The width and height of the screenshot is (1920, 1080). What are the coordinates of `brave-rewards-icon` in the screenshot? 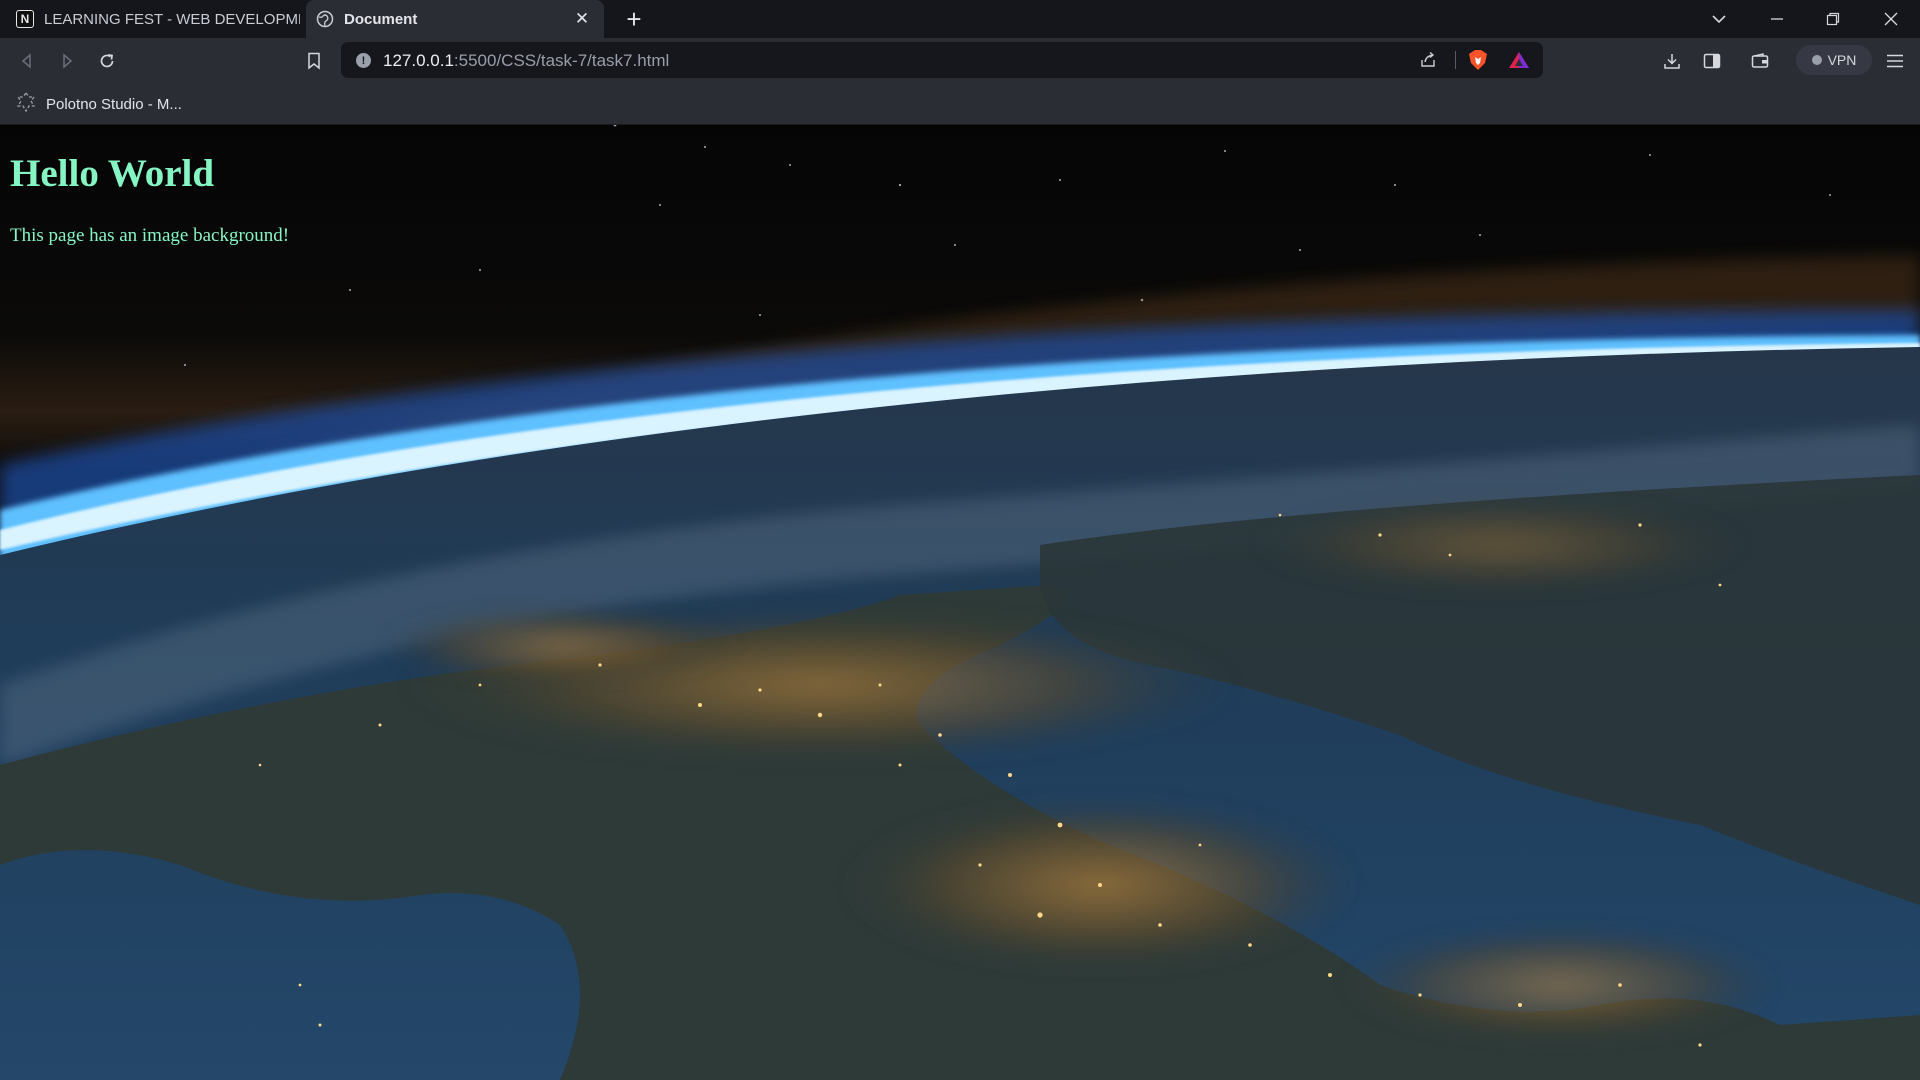 It's located at (1519, 60).